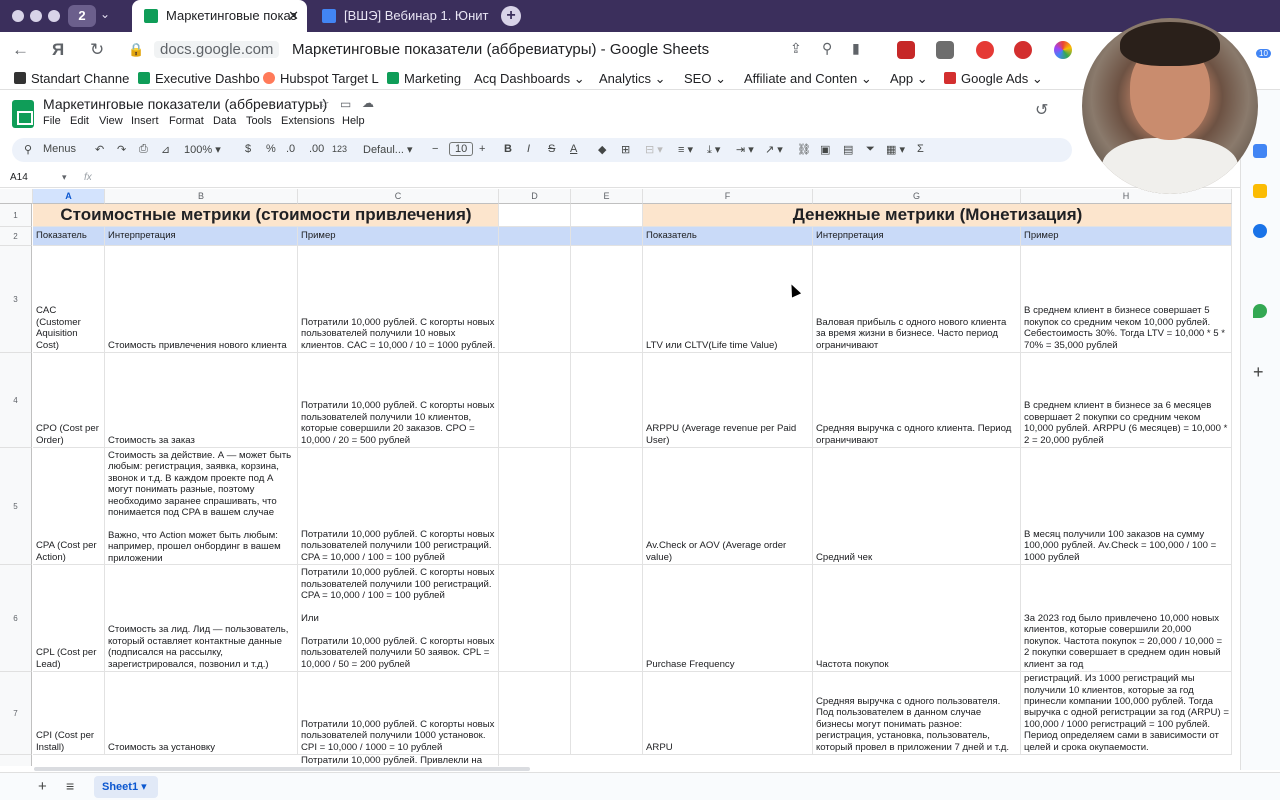 The height and width of the screenshot is (800, 1280). What do you see at coordinates (398, 196) in the screenshot?
I see `column-header-c: C` at bounding box center [398, 196].